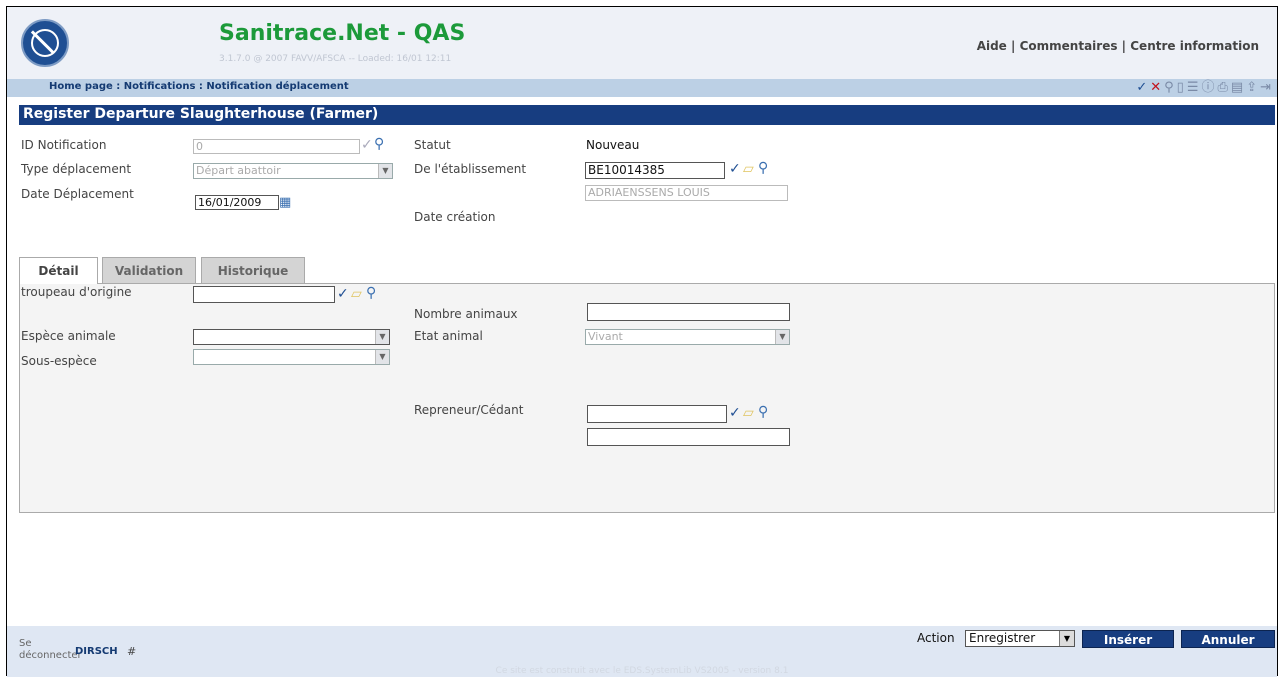 The width and height of the screenshot is (1282, 680). I want to click on search-troupeau-icon: ⚲, so click(371, 293).